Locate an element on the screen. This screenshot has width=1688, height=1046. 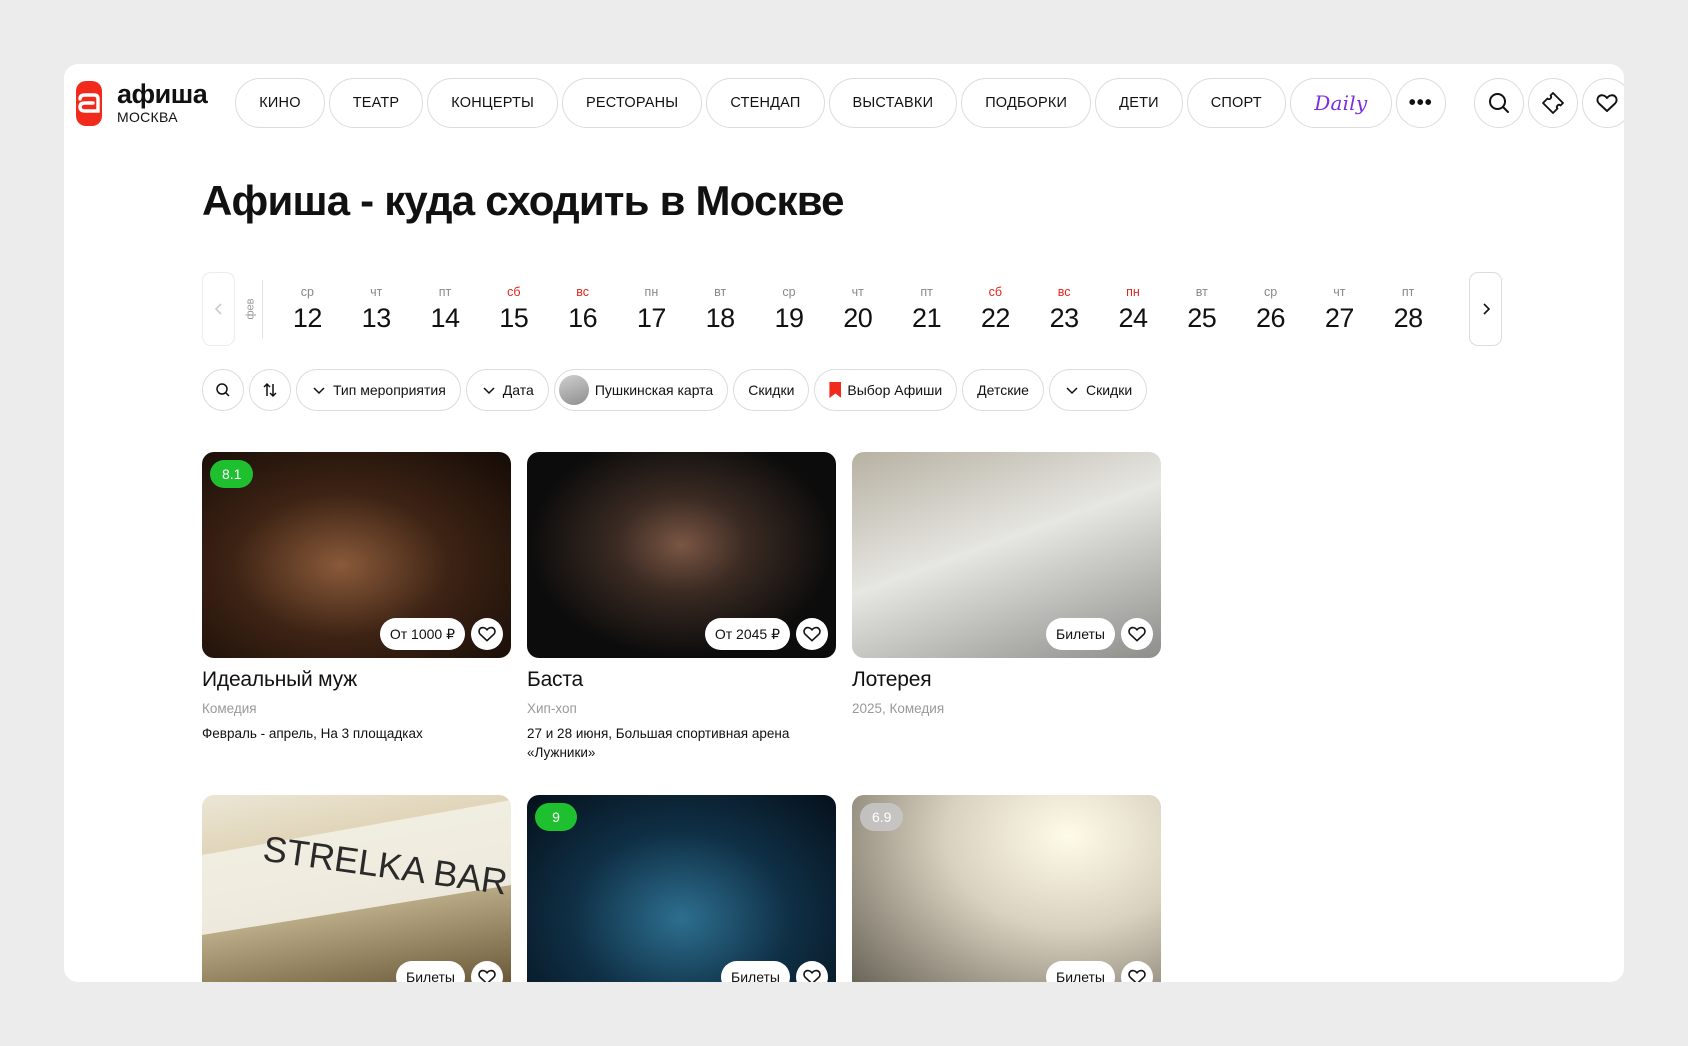
event-image: STRELKA BAR Билеты is located at coordinates (356, 888).